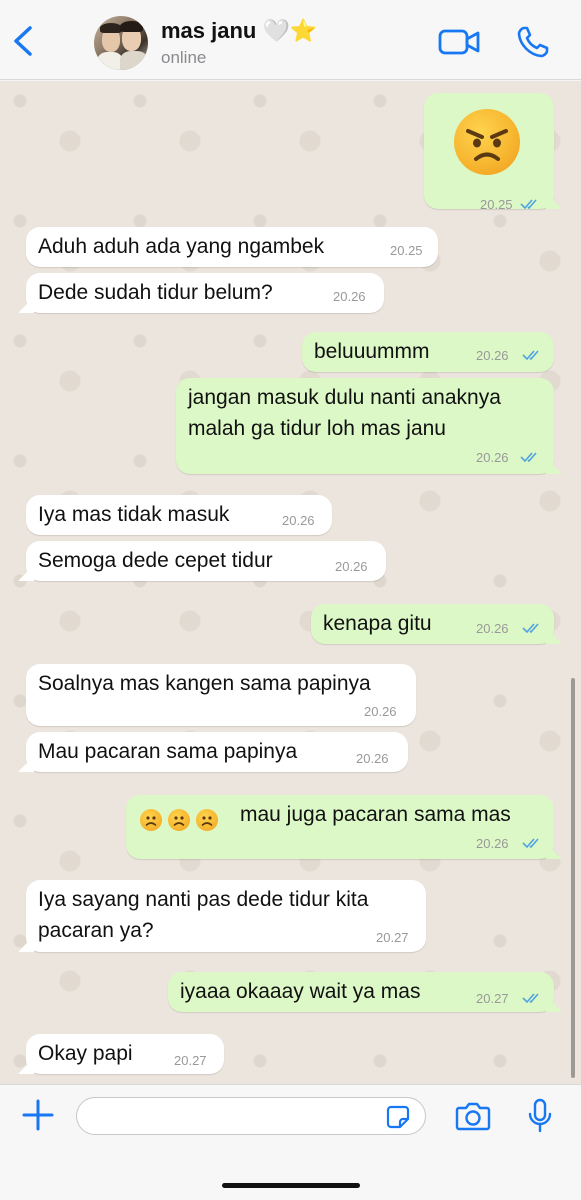 The height and width of the screenshot is (1200, 581). Describe the element at coordinates (239, 31) in the screenshot. I see `contact-name: mas janu 🤍⭐` at that location.